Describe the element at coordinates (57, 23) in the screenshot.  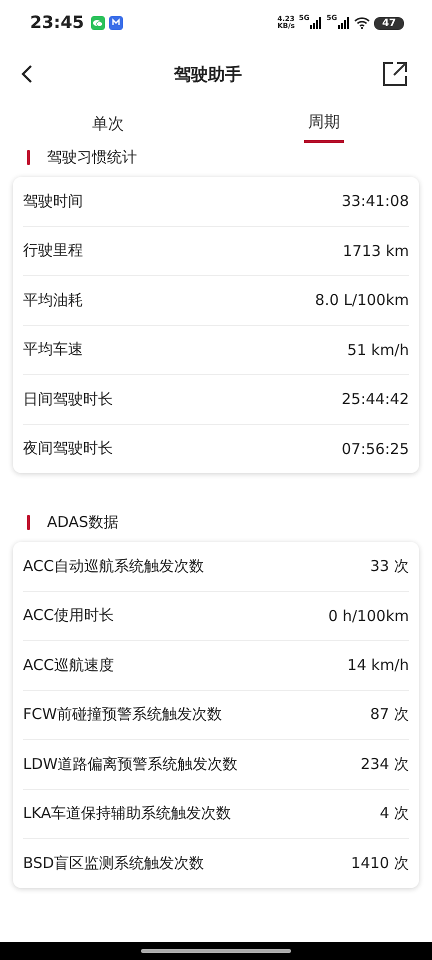
I see `status-time: 23:45` at that location.